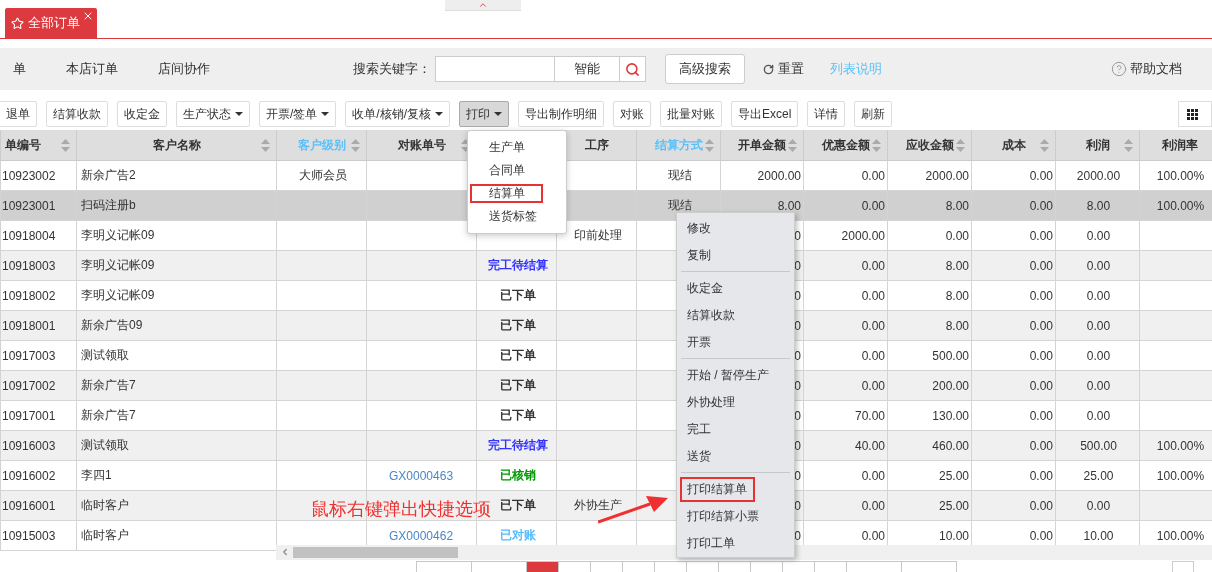 The image size is (1212, 572). Describe the element at coordinates (1175, 205) in the screenshot. I see `table-cell: 100.00%` at that location.